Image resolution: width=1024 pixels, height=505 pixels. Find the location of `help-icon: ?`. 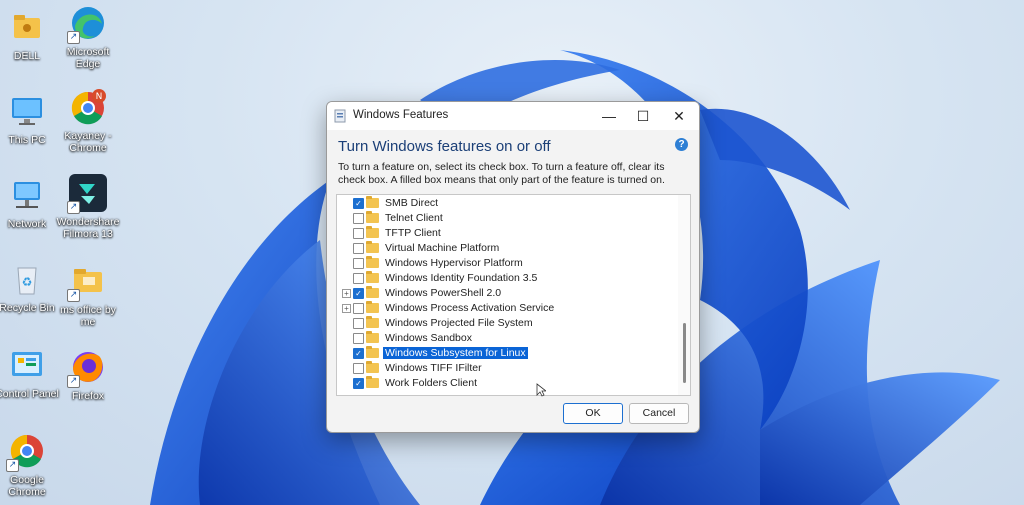

help-icon: ? is located at coordinates (681, 144).